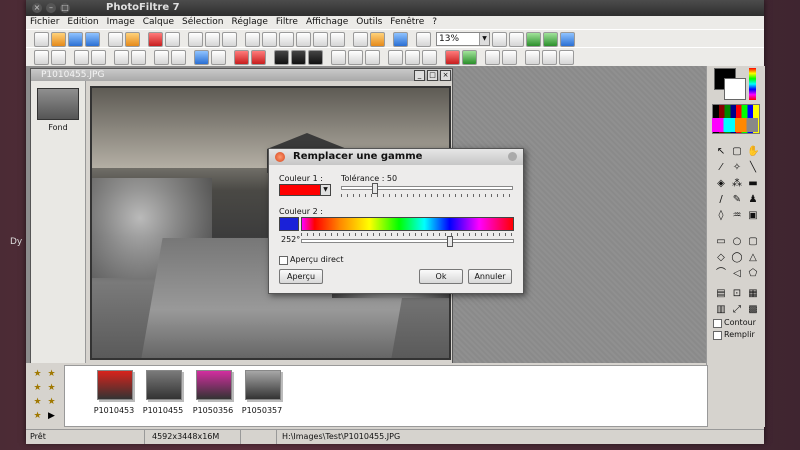 The height and width of the screenshot is (450, 800). Describe the element at coordinates (58, 104) in the screenshot. I see `layer-thumbnail` at that location.